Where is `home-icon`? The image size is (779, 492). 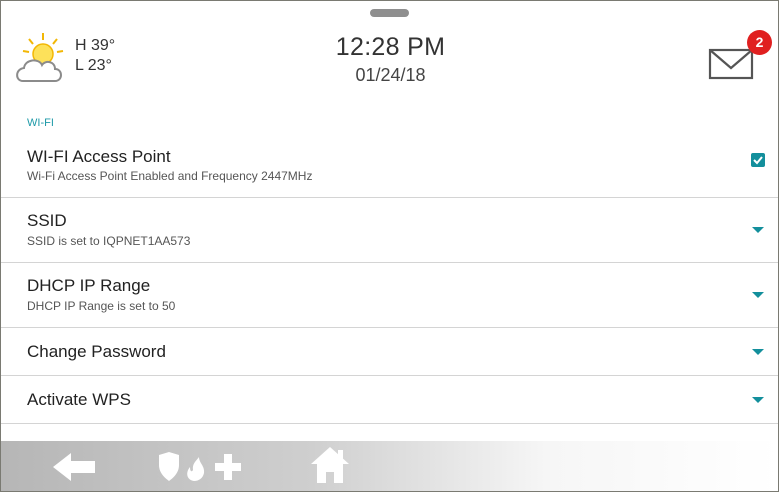
home-icon is located at coordinates (330, 467).